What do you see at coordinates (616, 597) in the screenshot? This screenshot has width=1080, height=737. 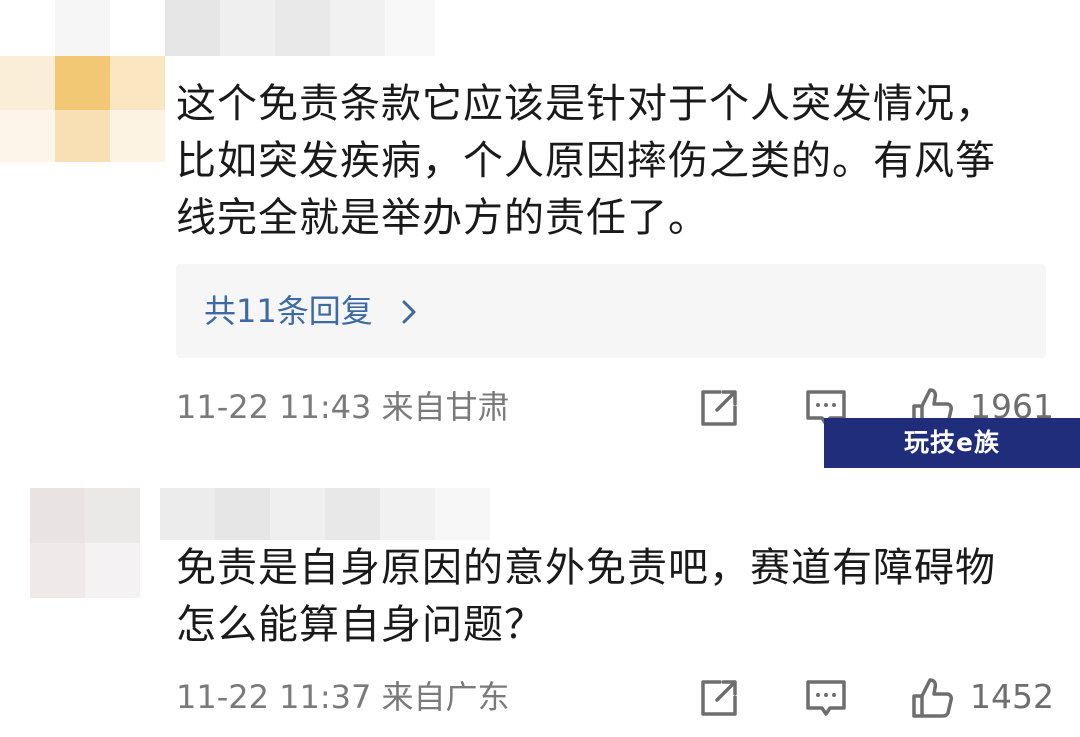 I see `comment-text: 免责是自身原因的意外免责吧，赛道有障碍物 怎么能算自身问题？` at bounding box center [616, 597].